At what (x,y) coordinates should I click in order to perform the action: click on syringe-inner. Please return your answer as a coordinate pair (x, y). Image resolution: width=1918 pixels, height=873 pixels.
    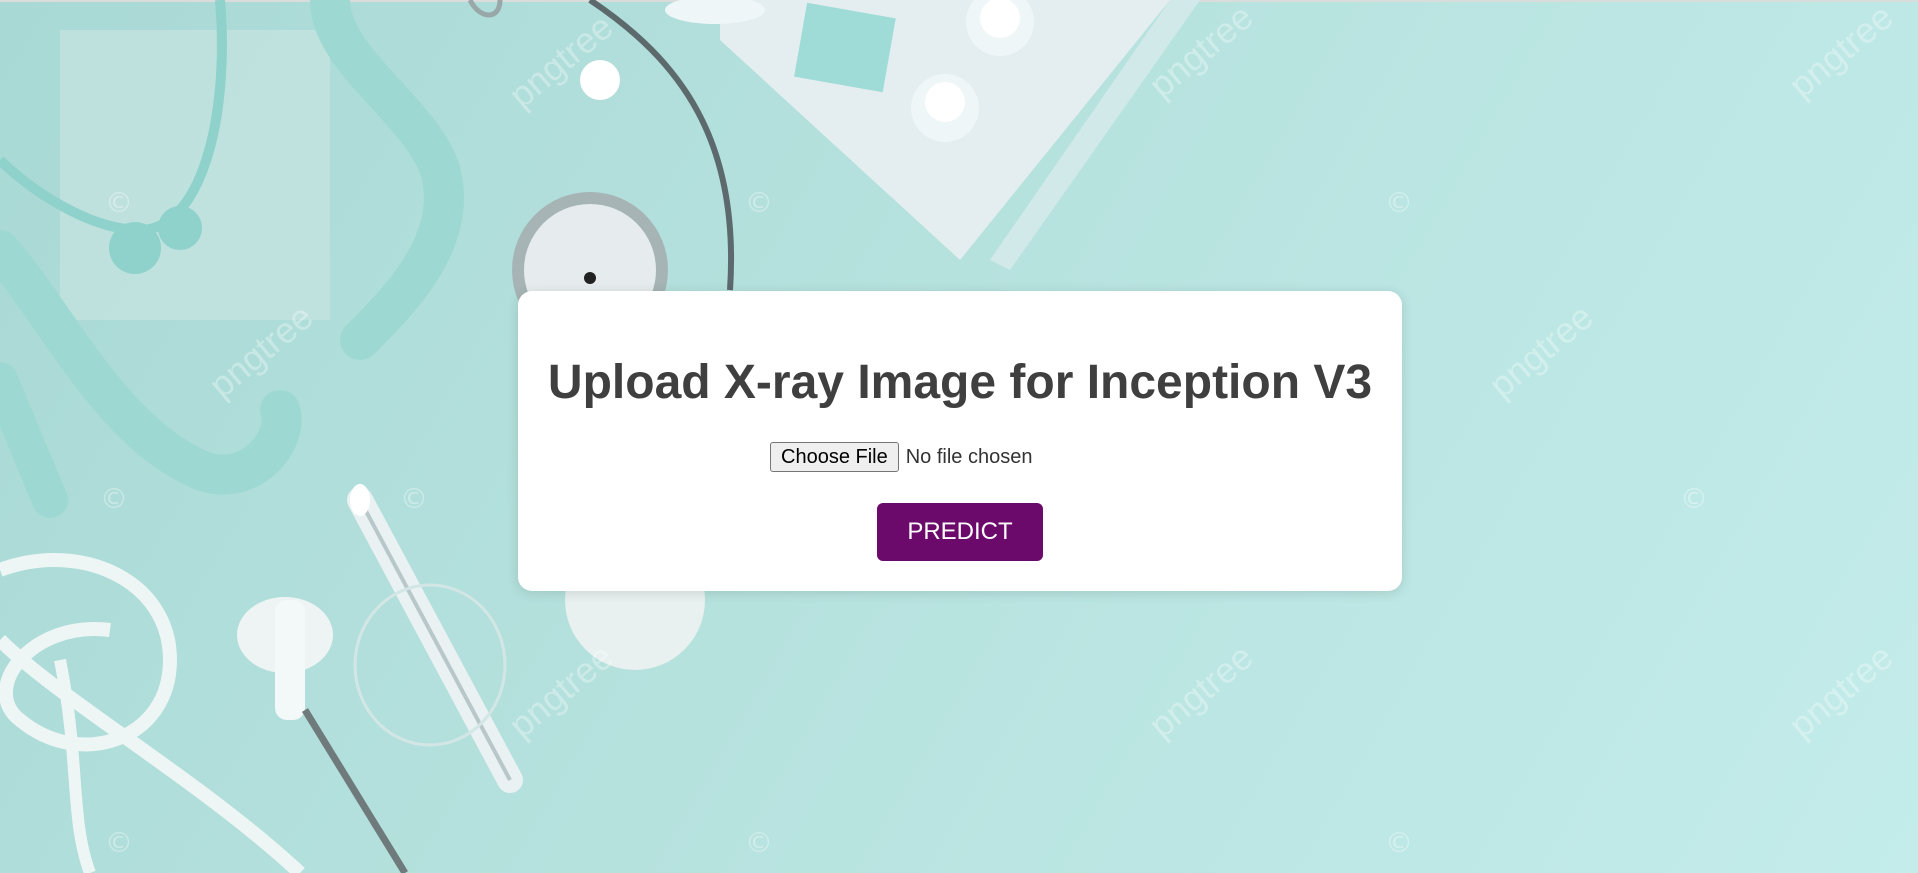
    Looking at the image, I should click on (435, 640).